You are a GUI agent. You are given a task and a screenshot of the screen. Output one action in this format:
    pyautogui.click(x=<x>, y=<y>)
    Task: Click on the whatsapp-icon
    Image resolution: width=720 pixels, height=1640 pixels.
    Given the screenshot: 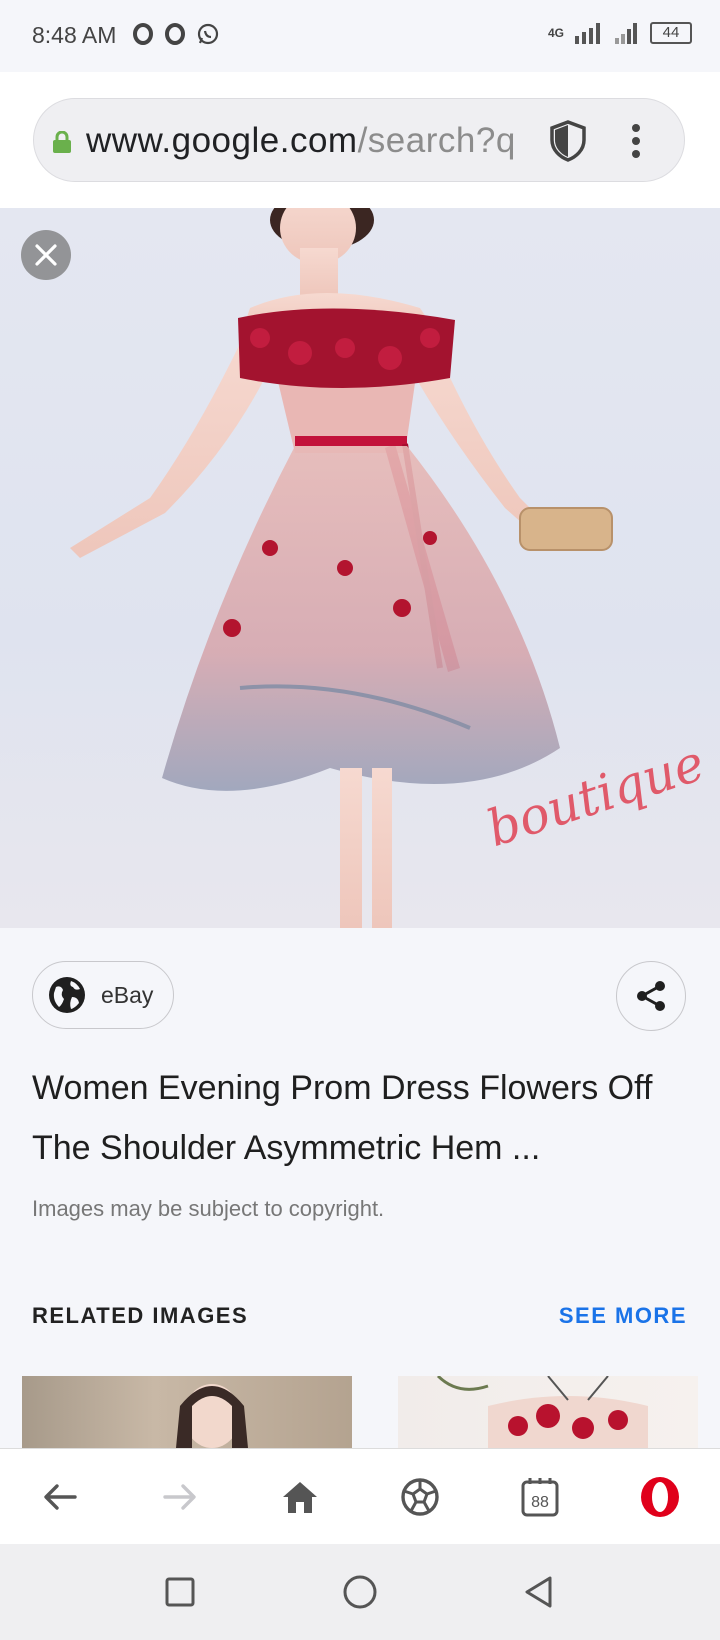 What is the action you would take?
    pyautogui.click(x=208, y=34)
    